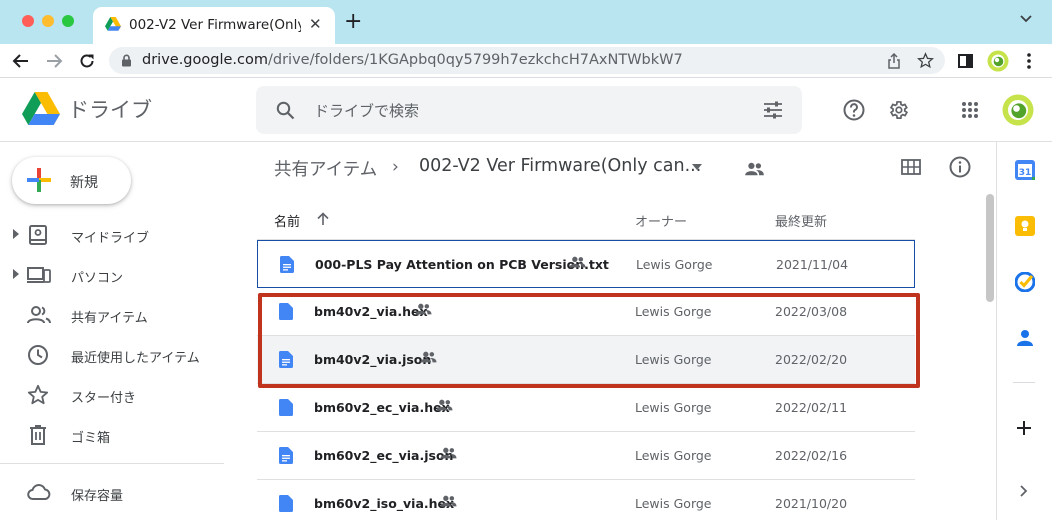 Image resolution: width=1052 pixels, height=528 pixels. I want to click on search-options-icon, so click(773, 110).